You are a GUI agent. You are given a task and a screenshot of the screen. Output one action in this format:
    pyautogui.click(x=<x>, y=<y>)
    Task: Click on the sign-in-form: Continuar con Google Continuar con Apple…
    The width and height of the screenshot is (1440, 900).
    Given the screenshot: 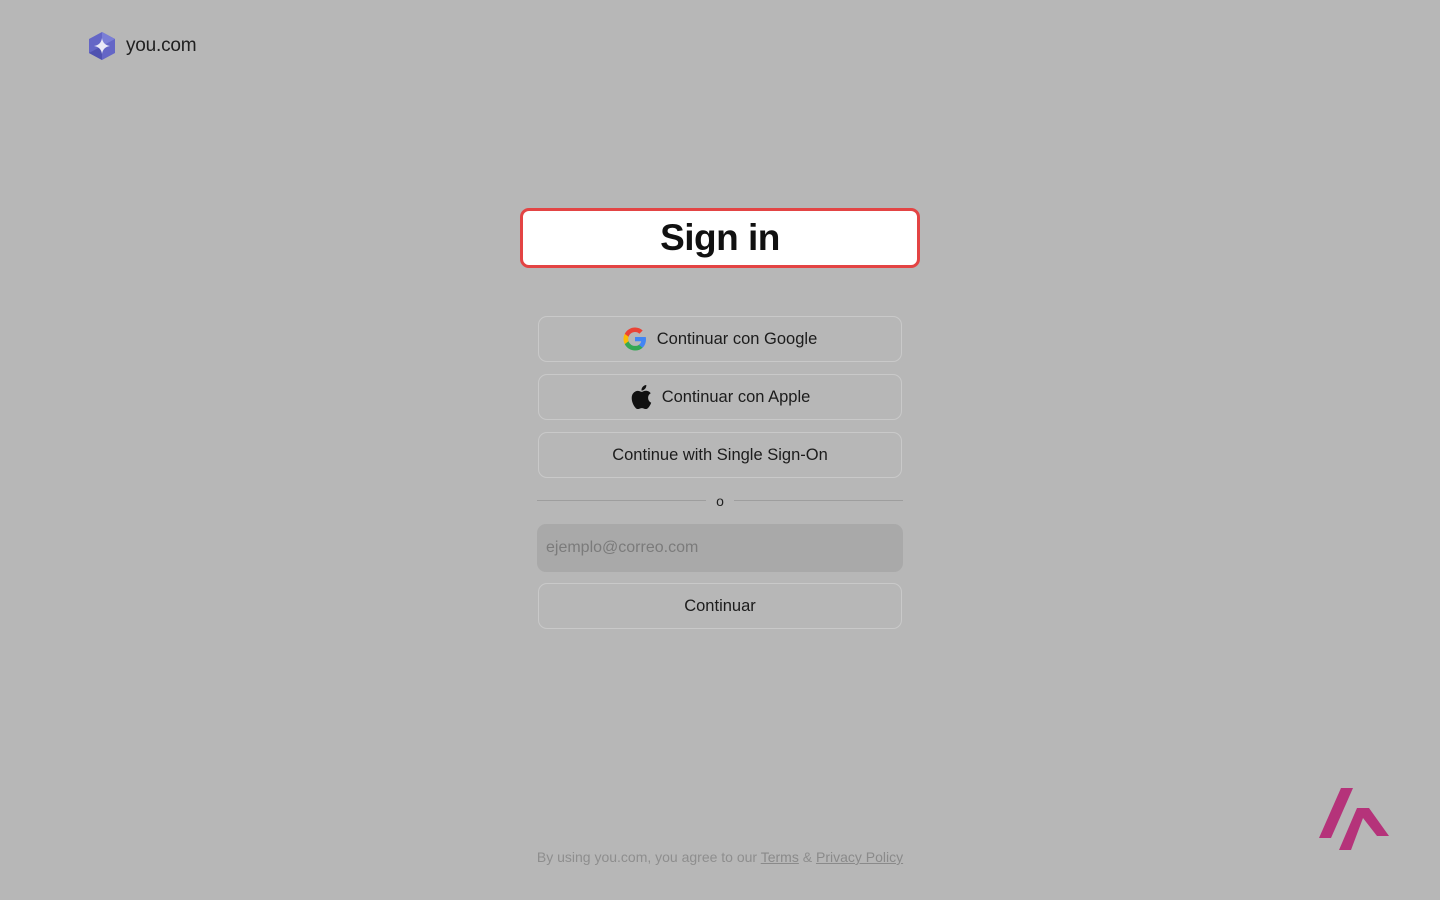 What is the action you would take?
    pyautogui.click(x=720, y=478)
    